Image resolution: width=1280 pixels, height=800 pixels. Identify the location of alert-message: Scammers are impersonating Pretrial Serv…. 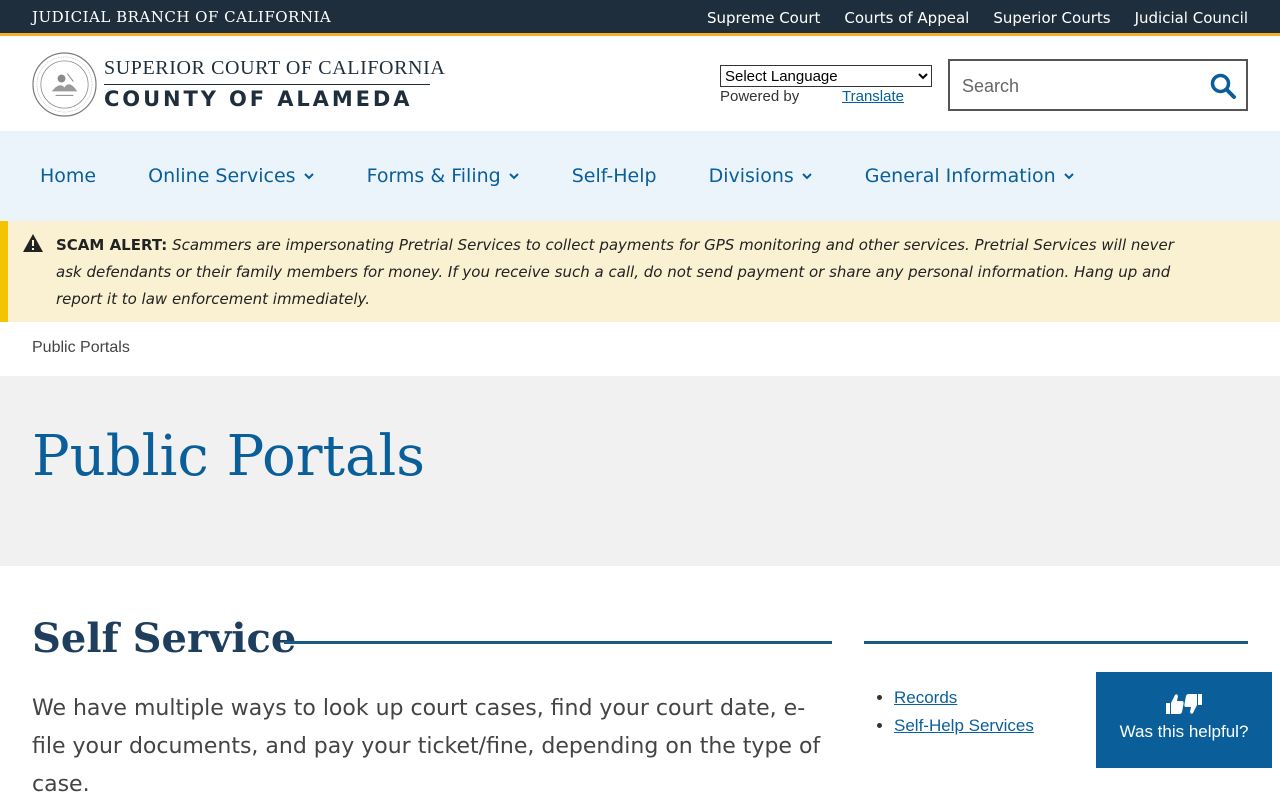
(615, 272).